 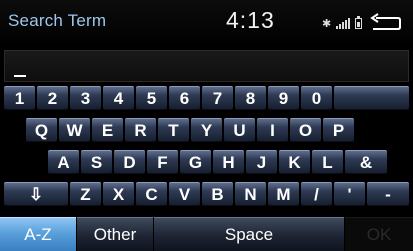 What do you see at coordinates (38, 234) in the screenshot?
I see `tab-a-z: A-Z` at bounding box center [38, 234].